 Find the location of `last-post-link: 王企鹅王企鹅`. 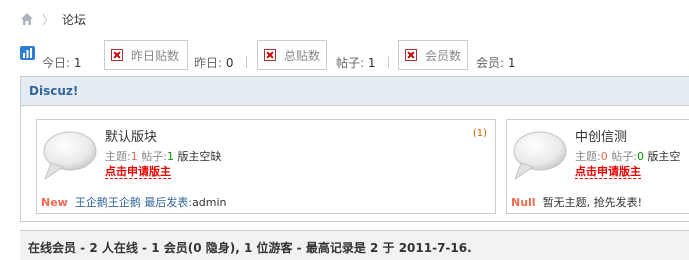

last-post-link: 王企鹅王企鹅 is located at coordinates (108, 202).